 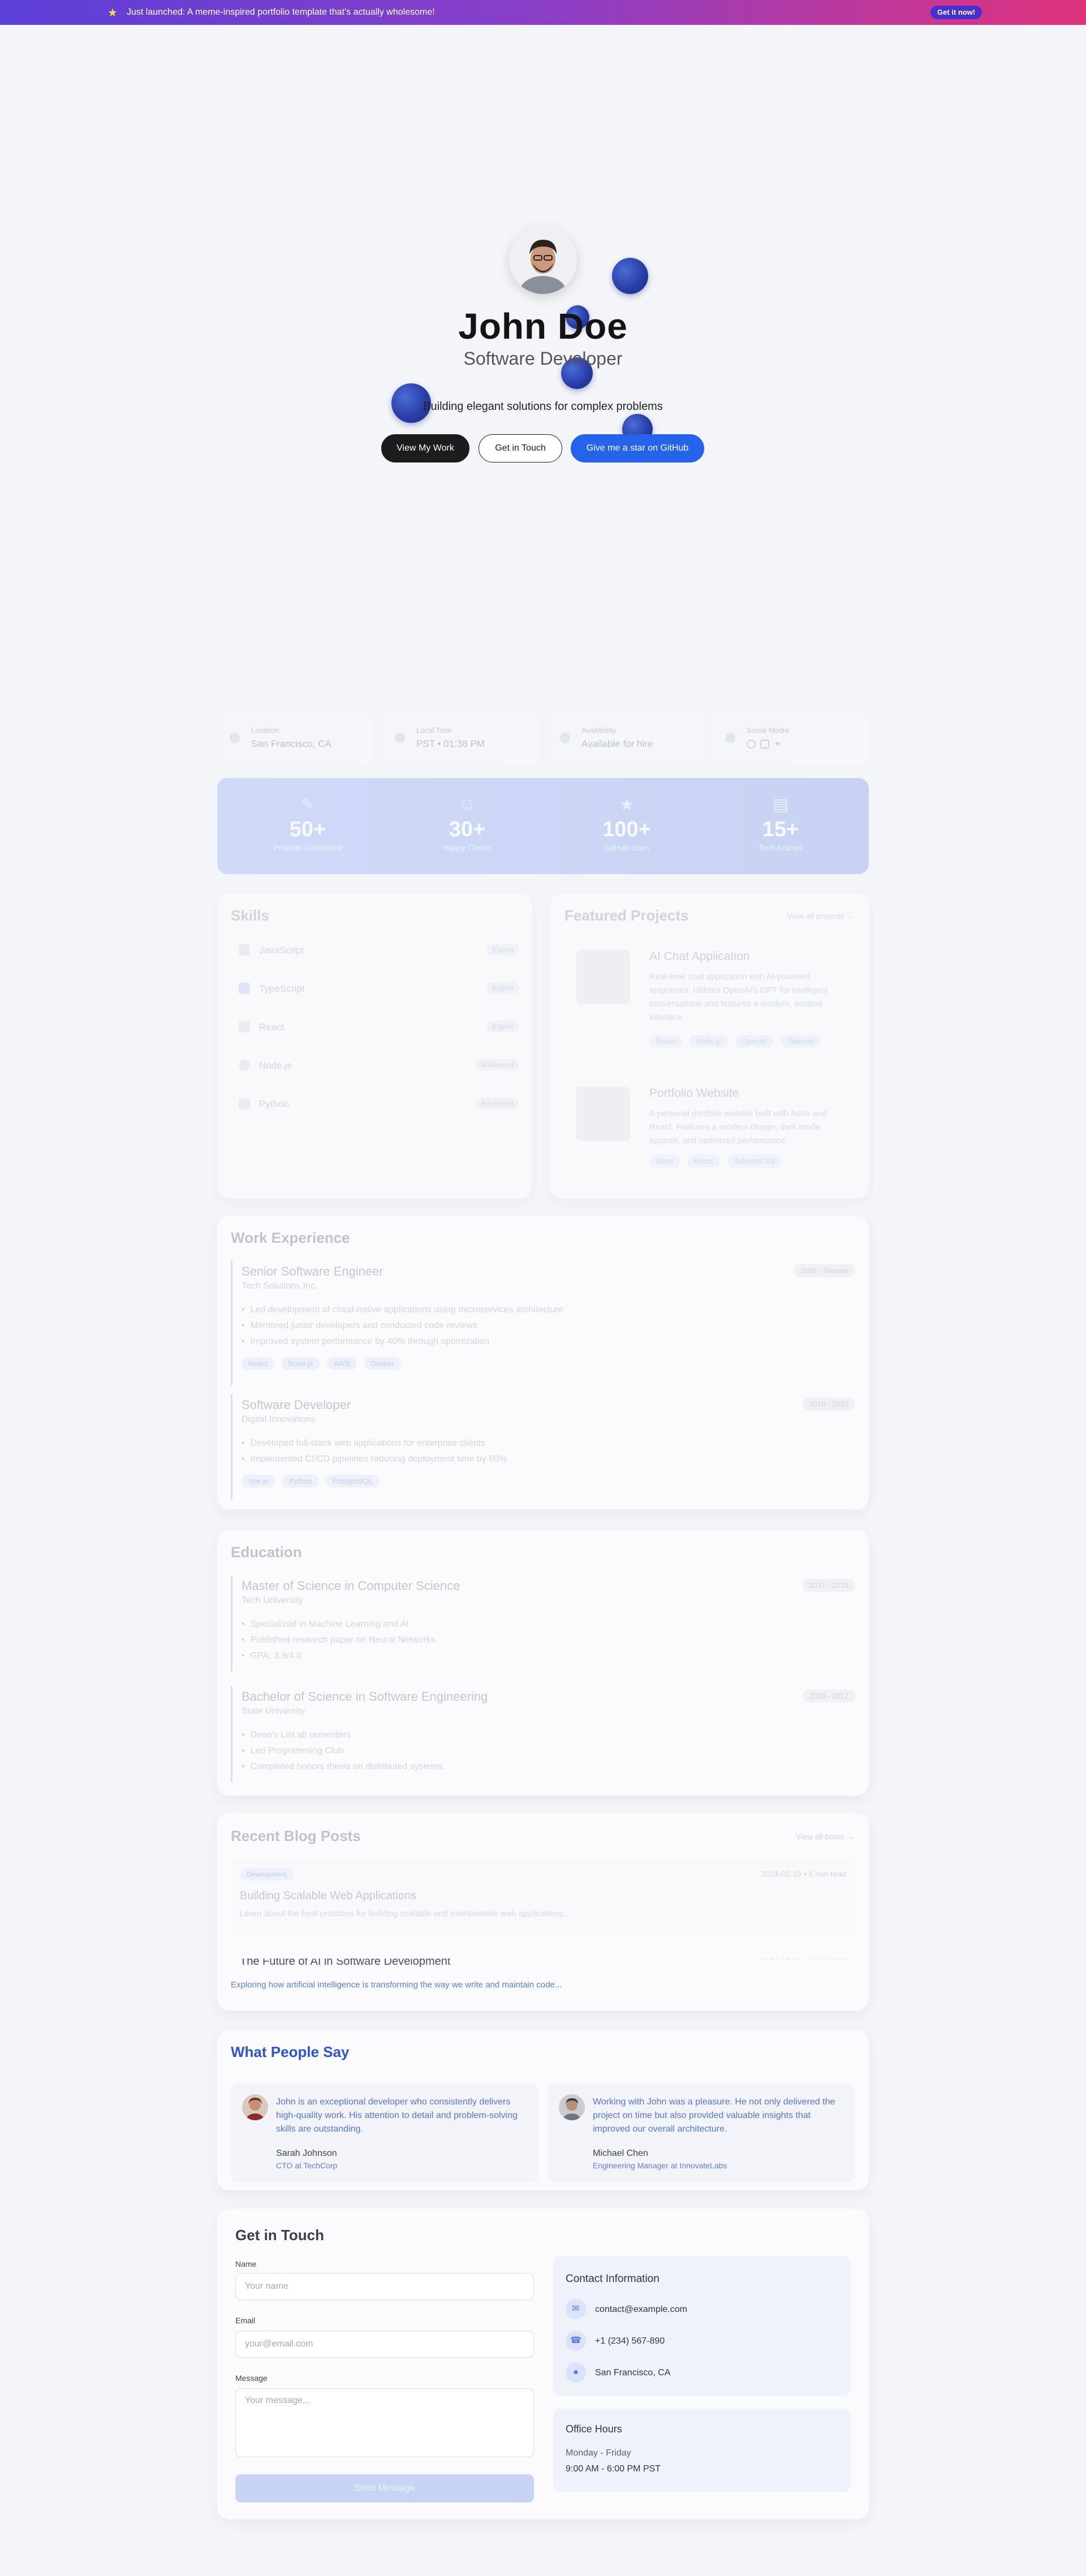 I want to click on tag: OpenAI, so click(x=754, y=1041).